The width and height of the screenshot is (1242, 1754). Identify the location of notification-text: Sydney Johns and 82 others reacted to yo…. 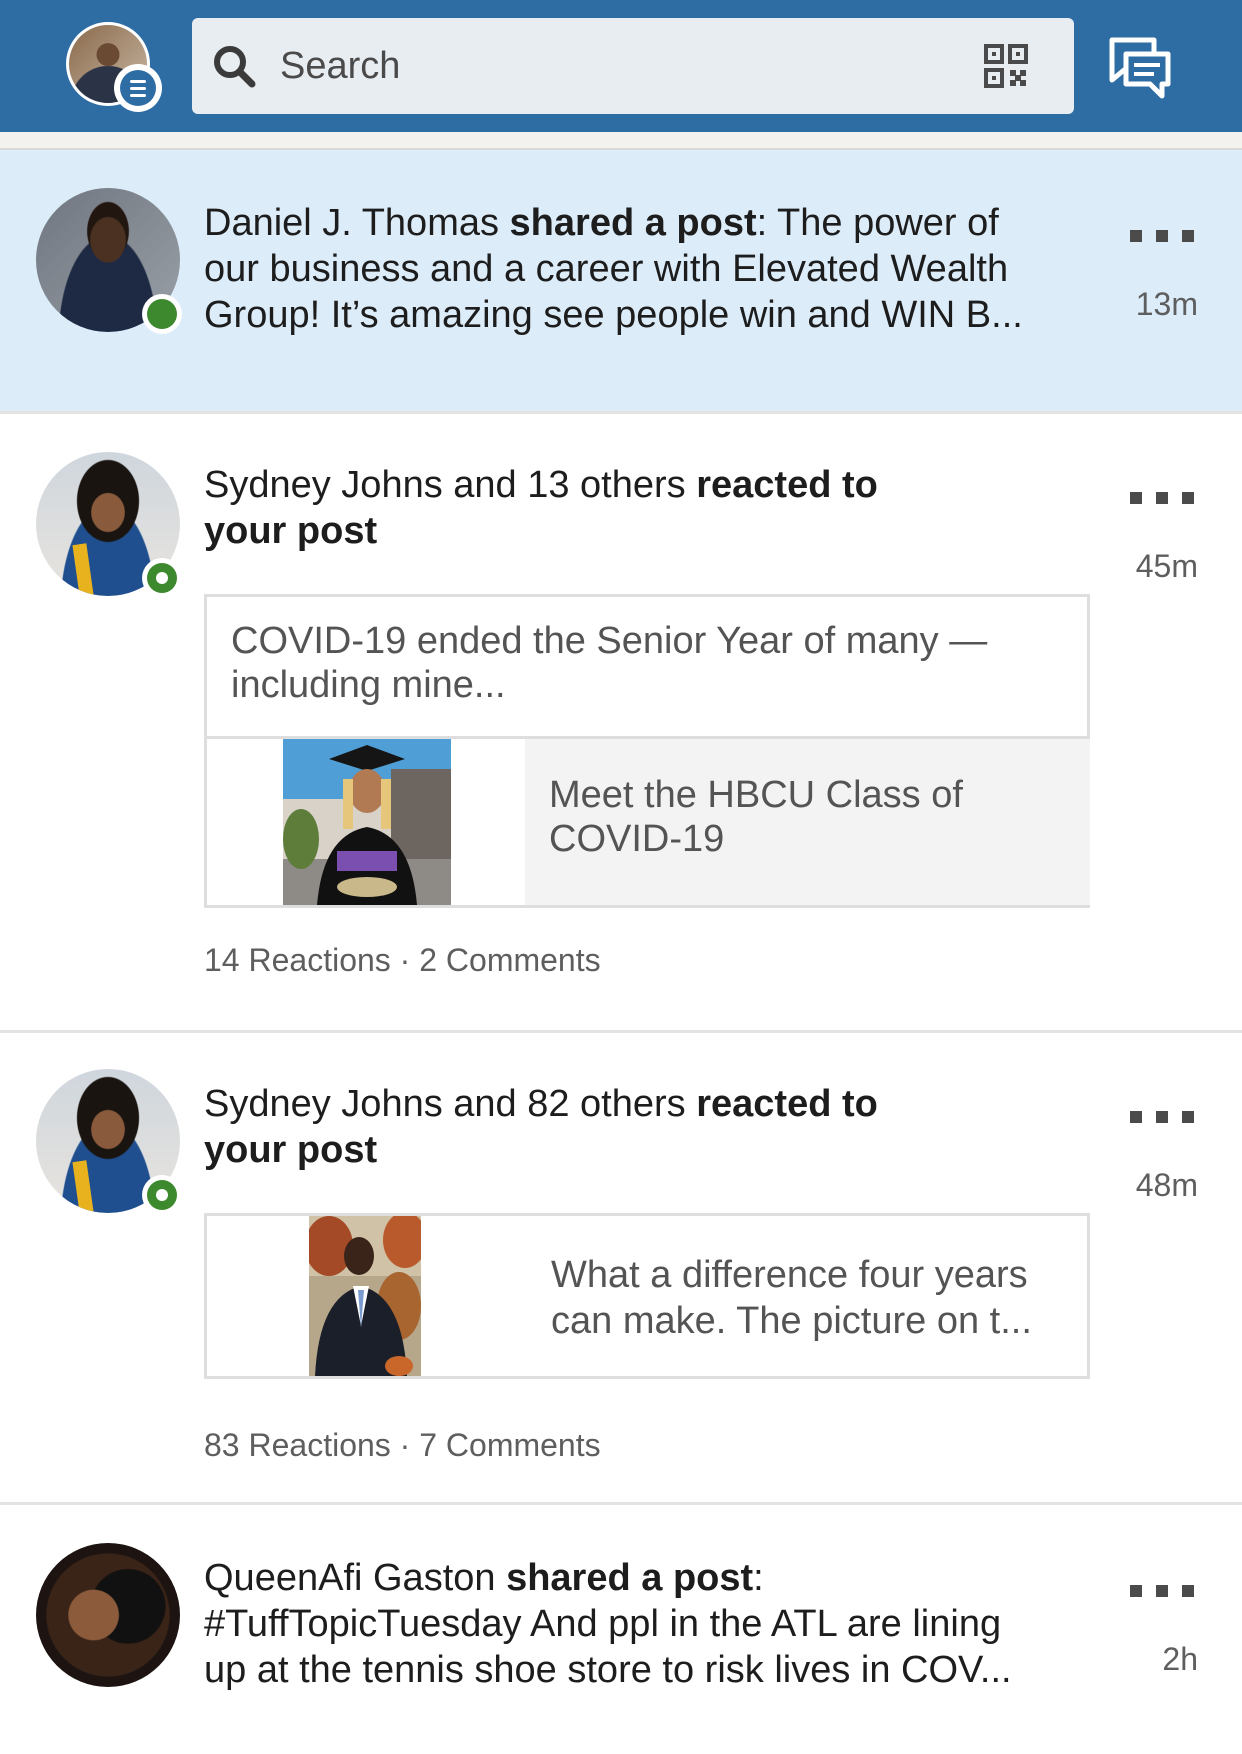
(644, 1127).